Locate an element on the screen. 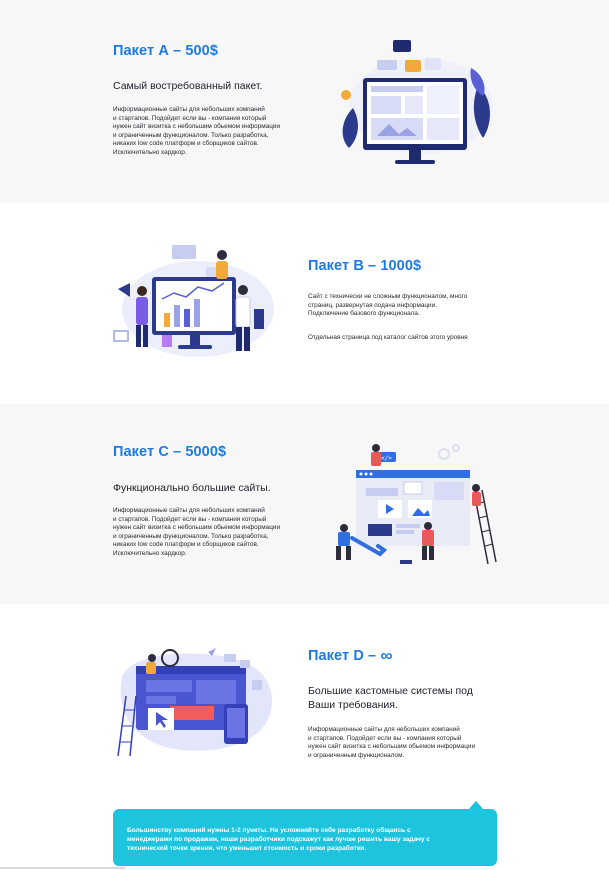 This screenshot has width=609, height=870. package-c-subtitle: Функционально большие сайты. is located at coordinates (192, 488).